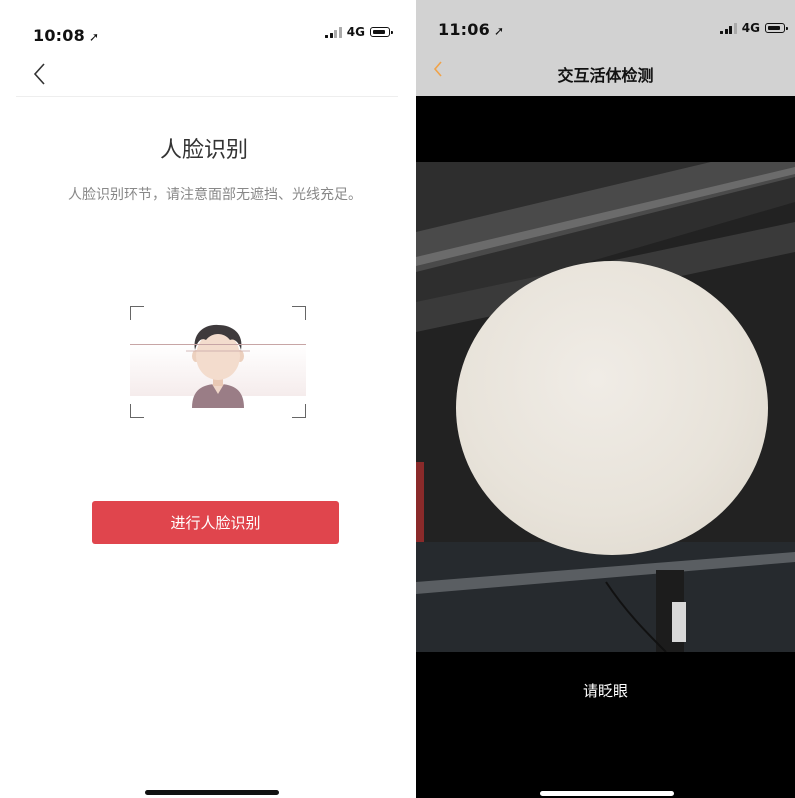  I want to click on face-frame-illustration, so click(218, 362).